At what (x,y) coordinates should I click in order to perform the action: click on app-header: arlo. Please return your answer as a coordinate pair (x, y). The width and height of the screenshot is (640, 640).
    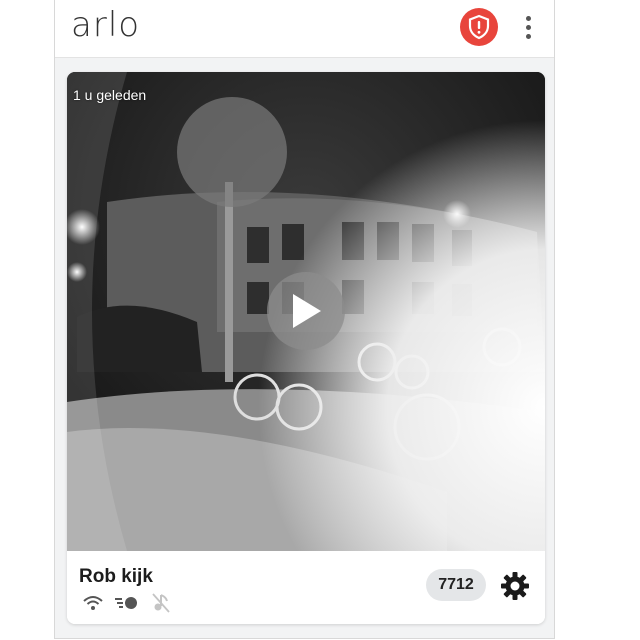
    Looking at the image, I should click on (304, 29).